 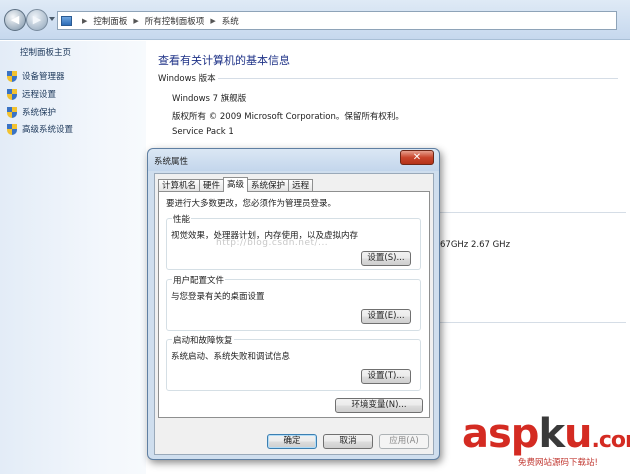 I want to click on group-description: 系统启动、系统失败和调试信息, so click(x=231, y=357).